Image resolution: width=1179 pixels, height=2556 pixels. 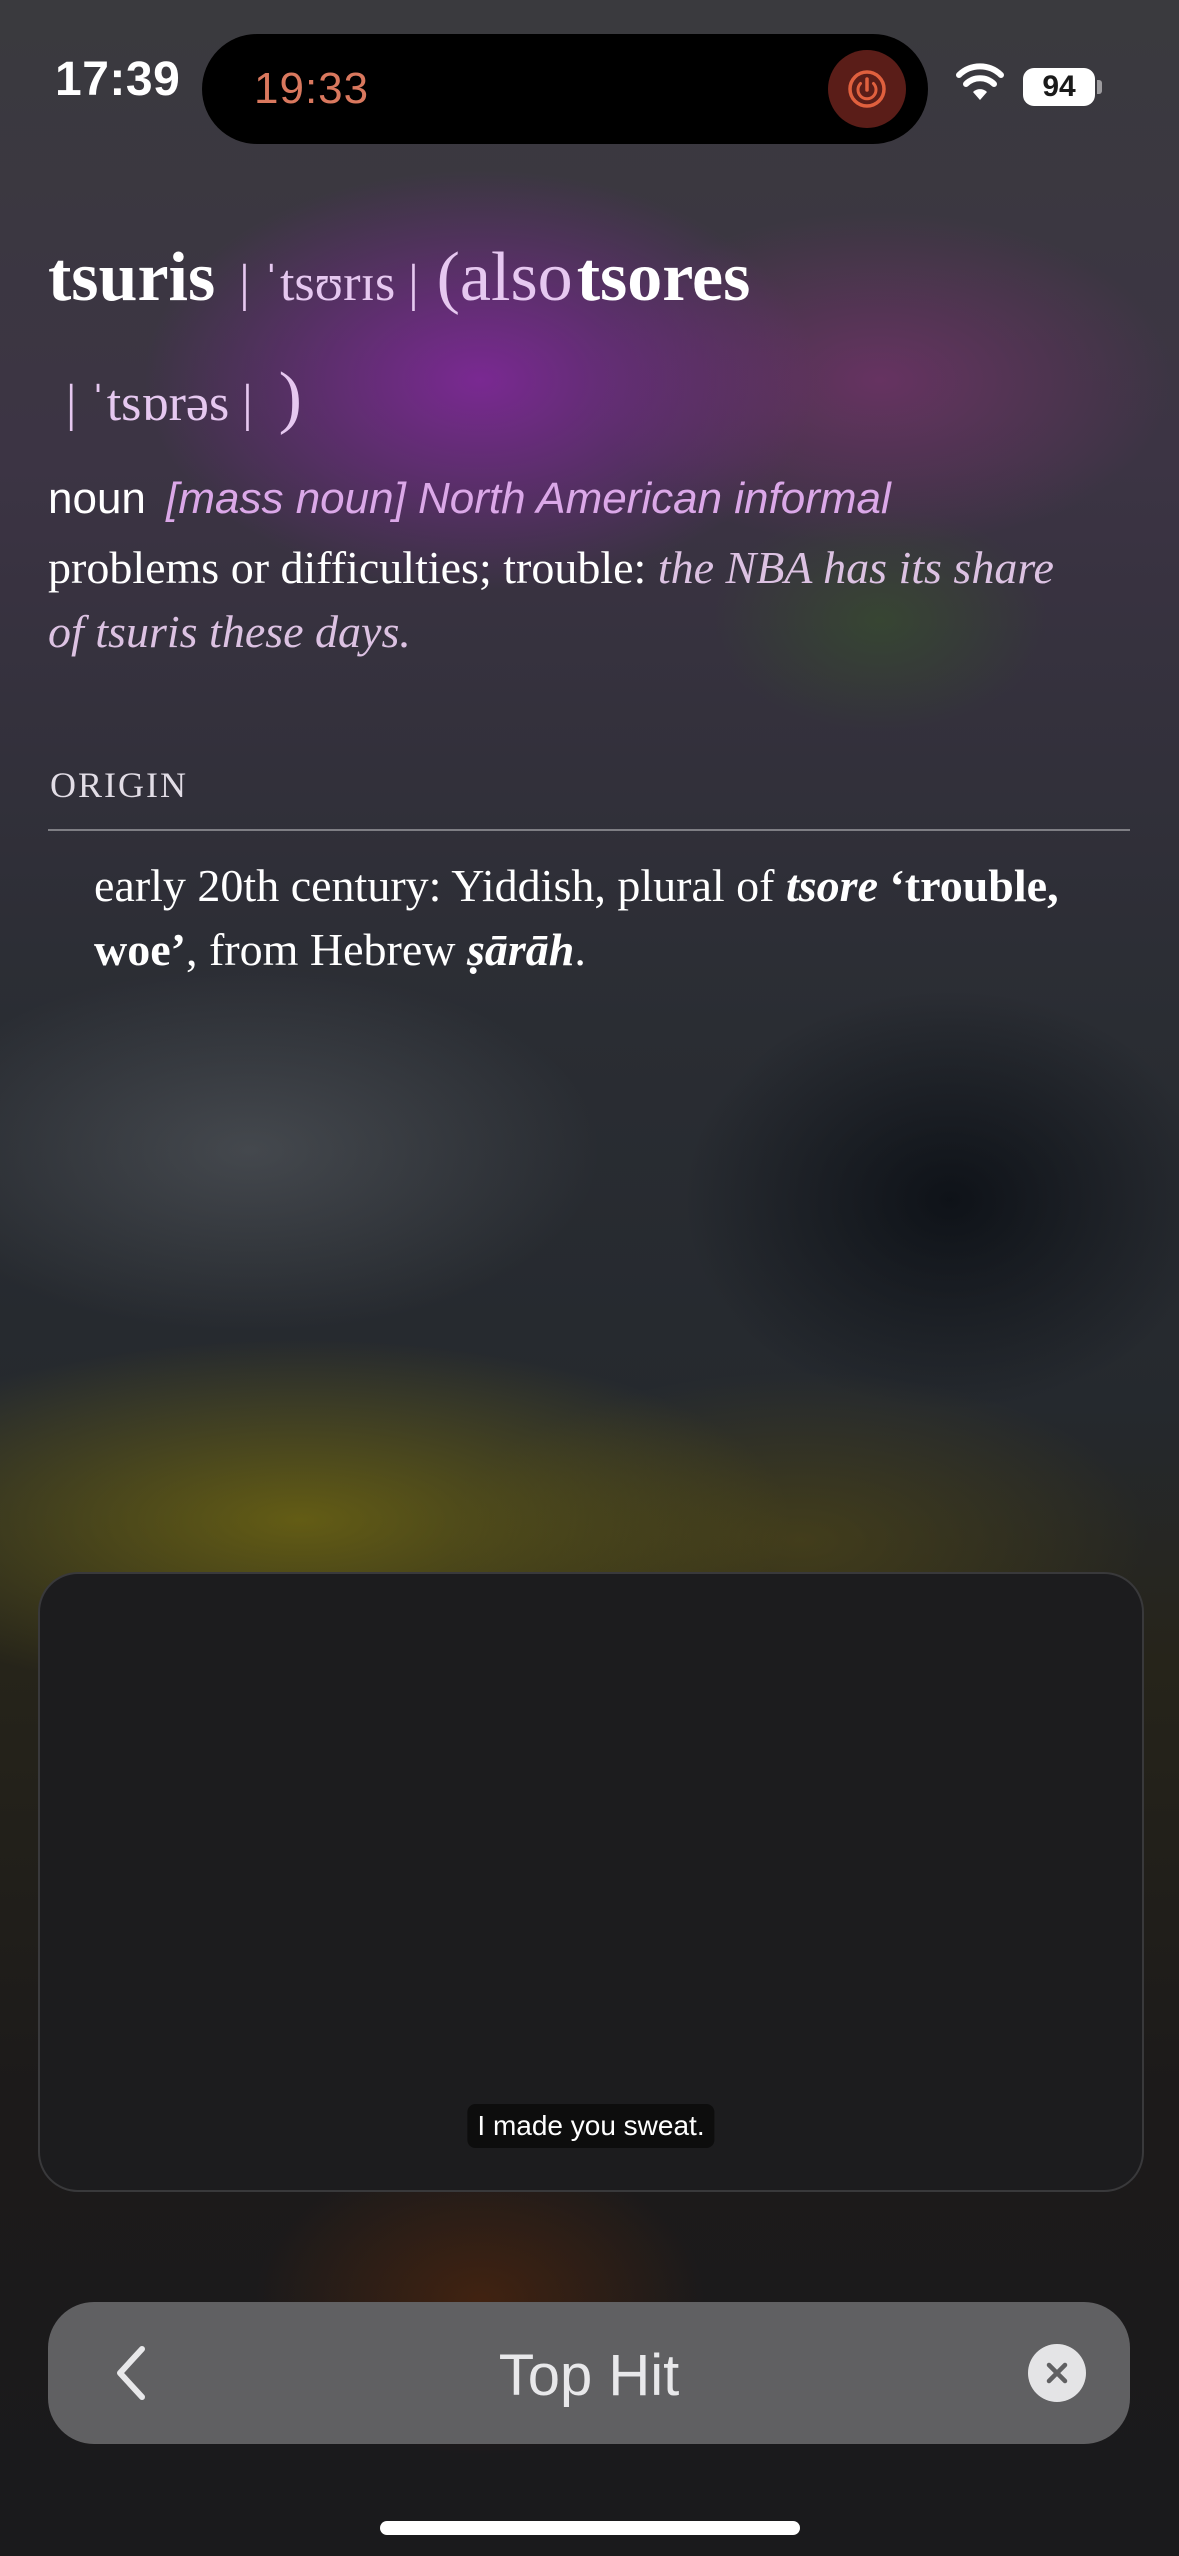 What do you see at coordinates (504, 277) in the screenshot?
I see `also-label: (also` at bounding box center [504, 277].